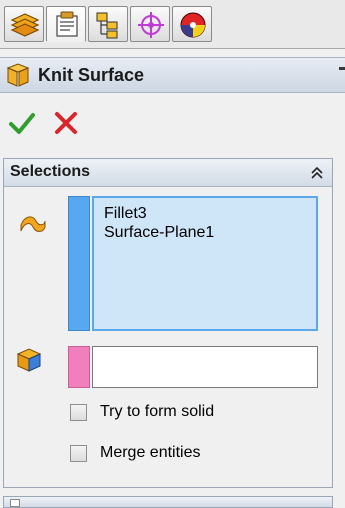 The image size is (345, 508). I want to click on group-checkbox-icon, so click(15, 503).